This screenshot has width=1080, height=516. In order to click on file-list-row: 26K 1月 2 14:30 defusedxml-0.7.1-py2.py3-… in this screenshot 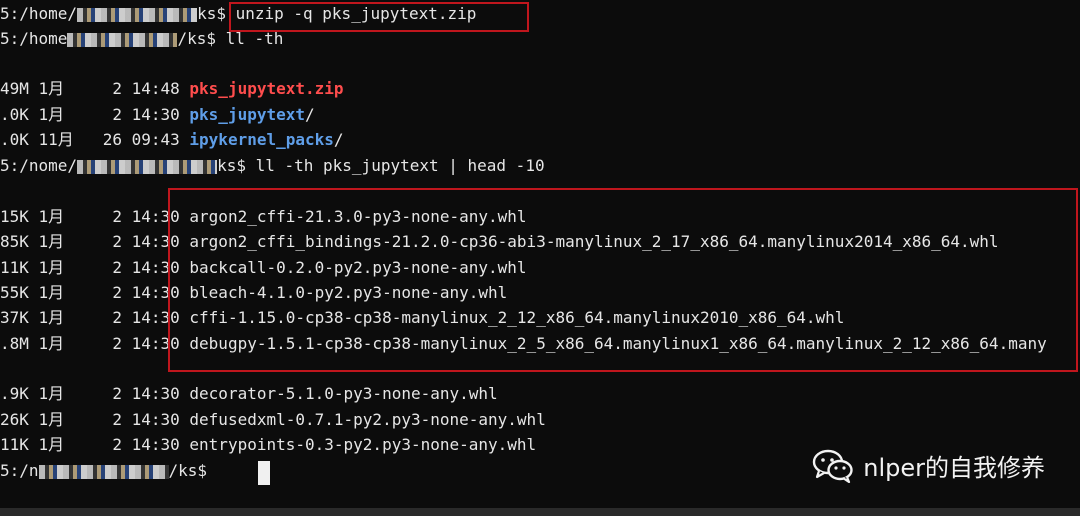, I will do `click(273, 420)`.